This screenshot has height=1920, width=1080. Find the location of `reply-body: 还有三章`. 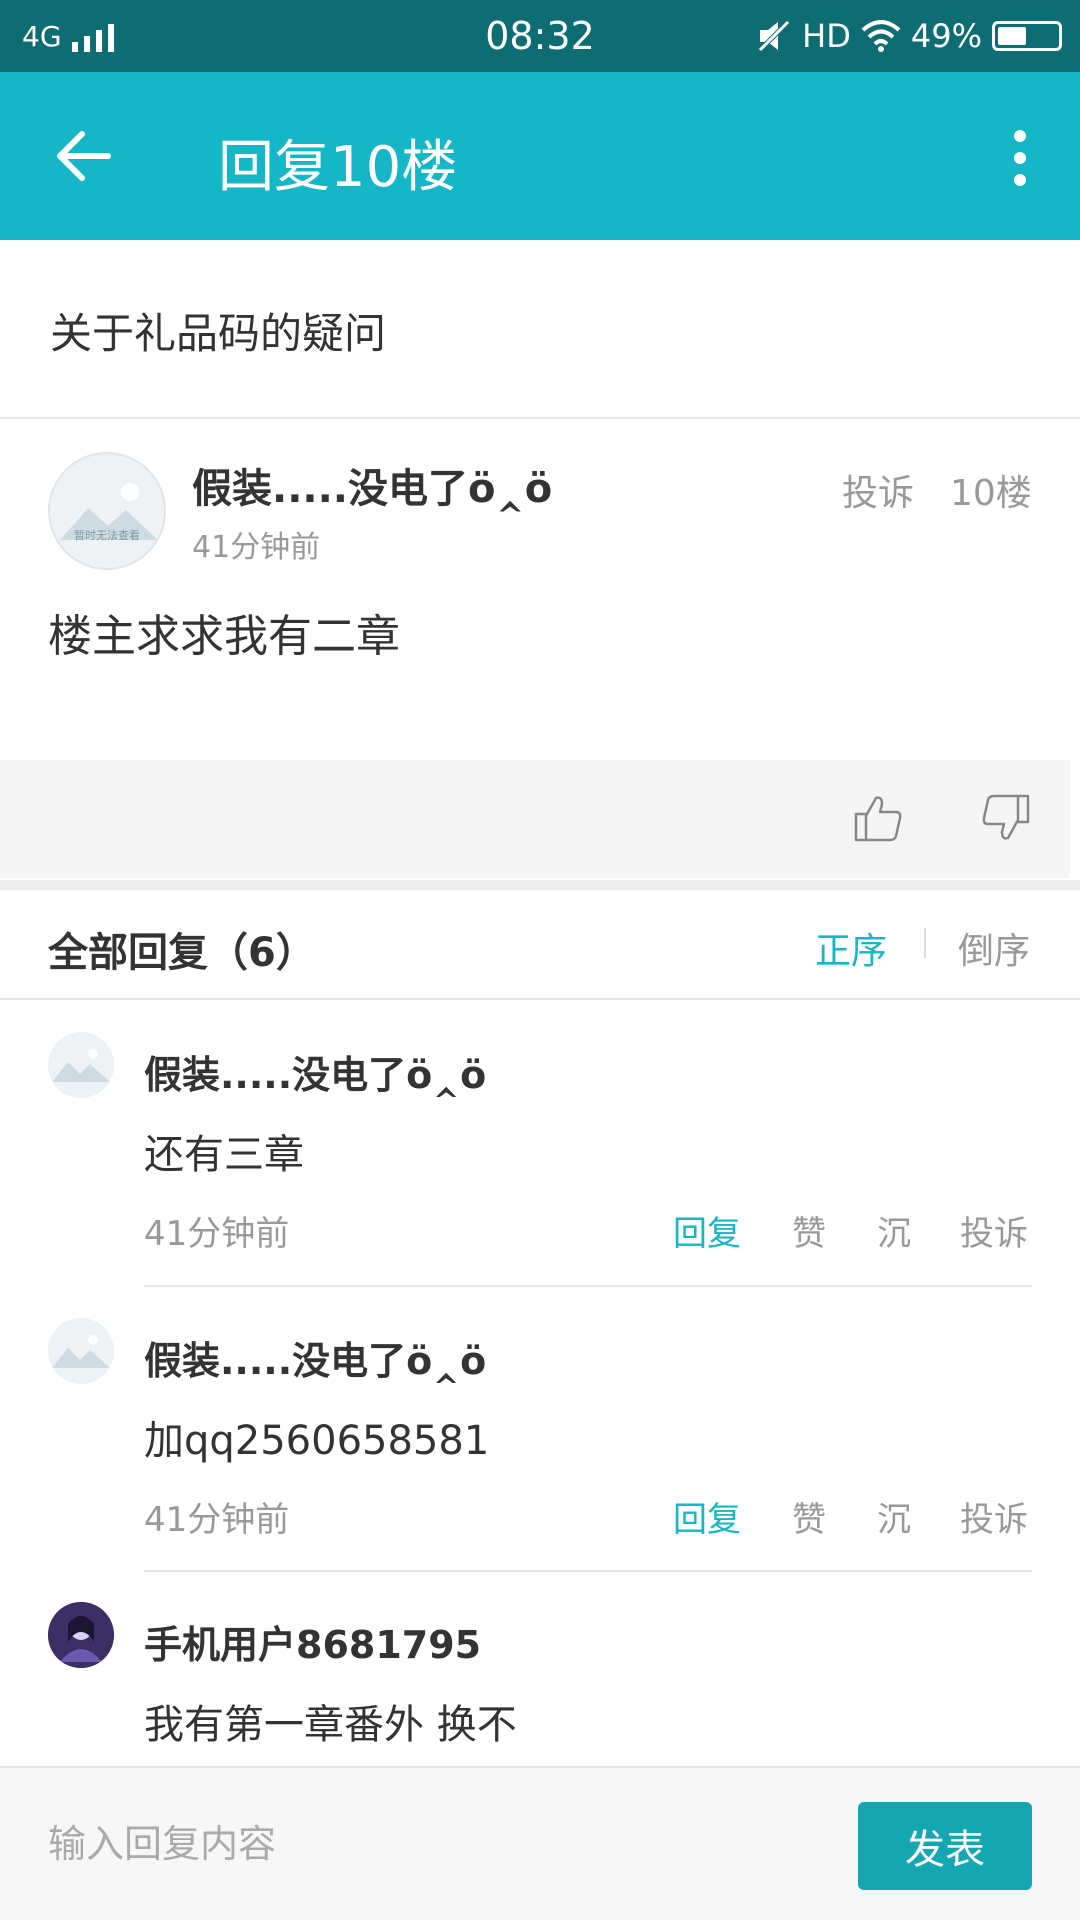

reply-body: 还有三章 is located at coordinates (224, 1155).